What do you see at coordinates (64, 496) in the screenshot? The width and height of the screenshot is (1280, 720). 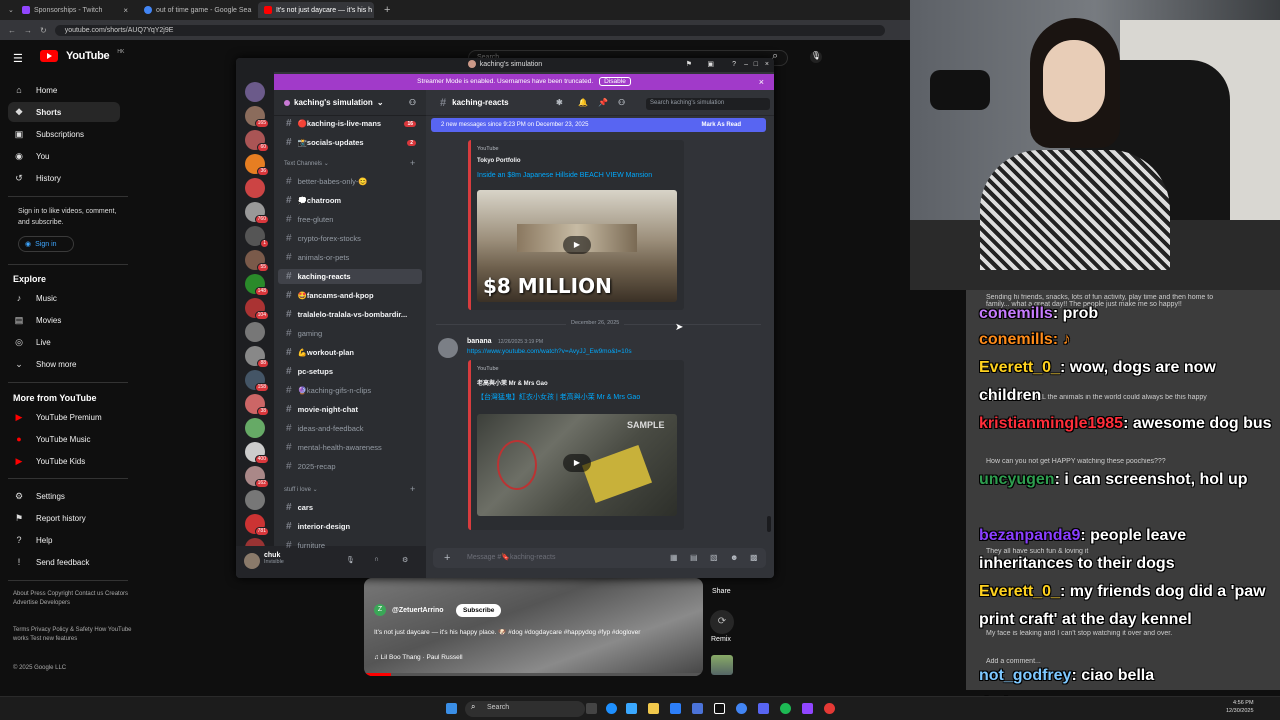 I see `nav-settings: ⚙ Settings` at bounding box center [64, 496].